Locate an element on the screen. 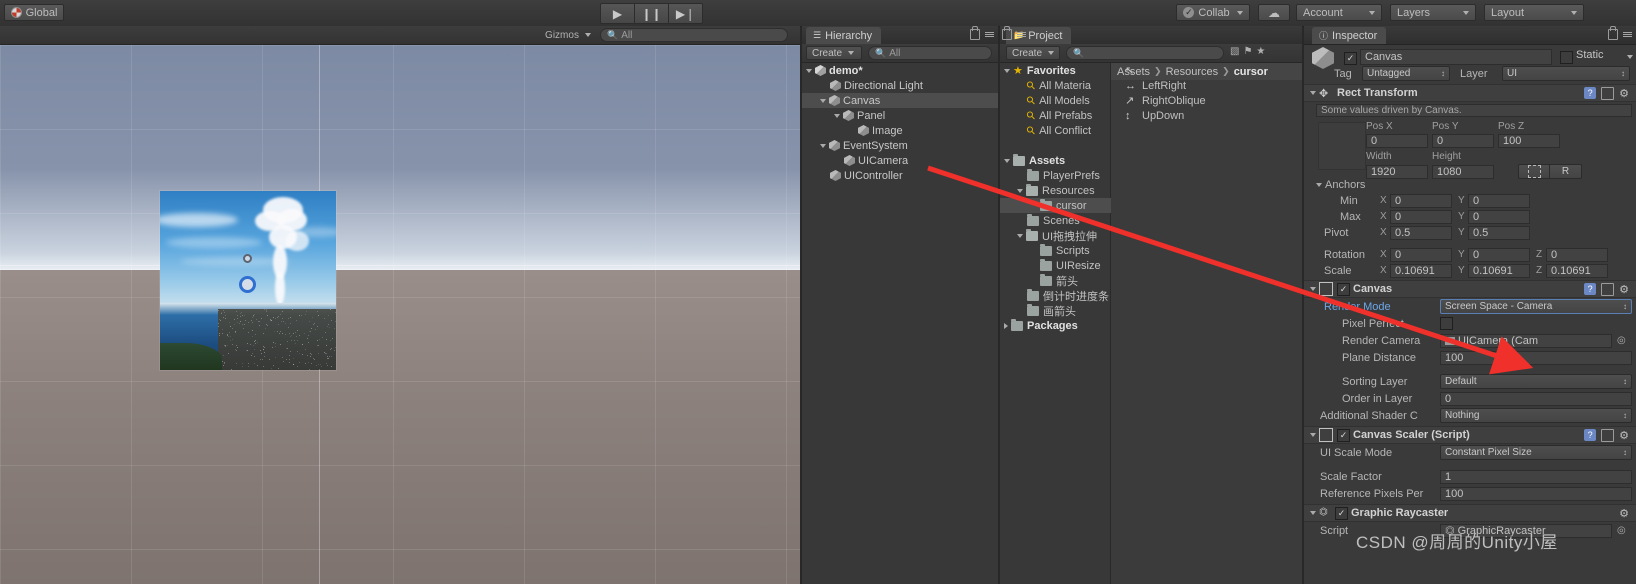 This screenshot has width=1636, height=584. gear-icon: ⚙ is located at coordinates (1624, 93).